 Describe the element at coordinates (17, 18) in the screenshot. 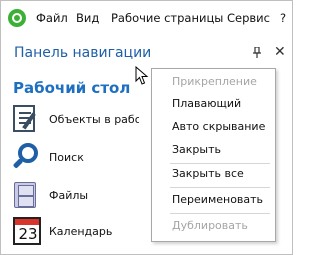

I see `app-logo-icon` at that location.